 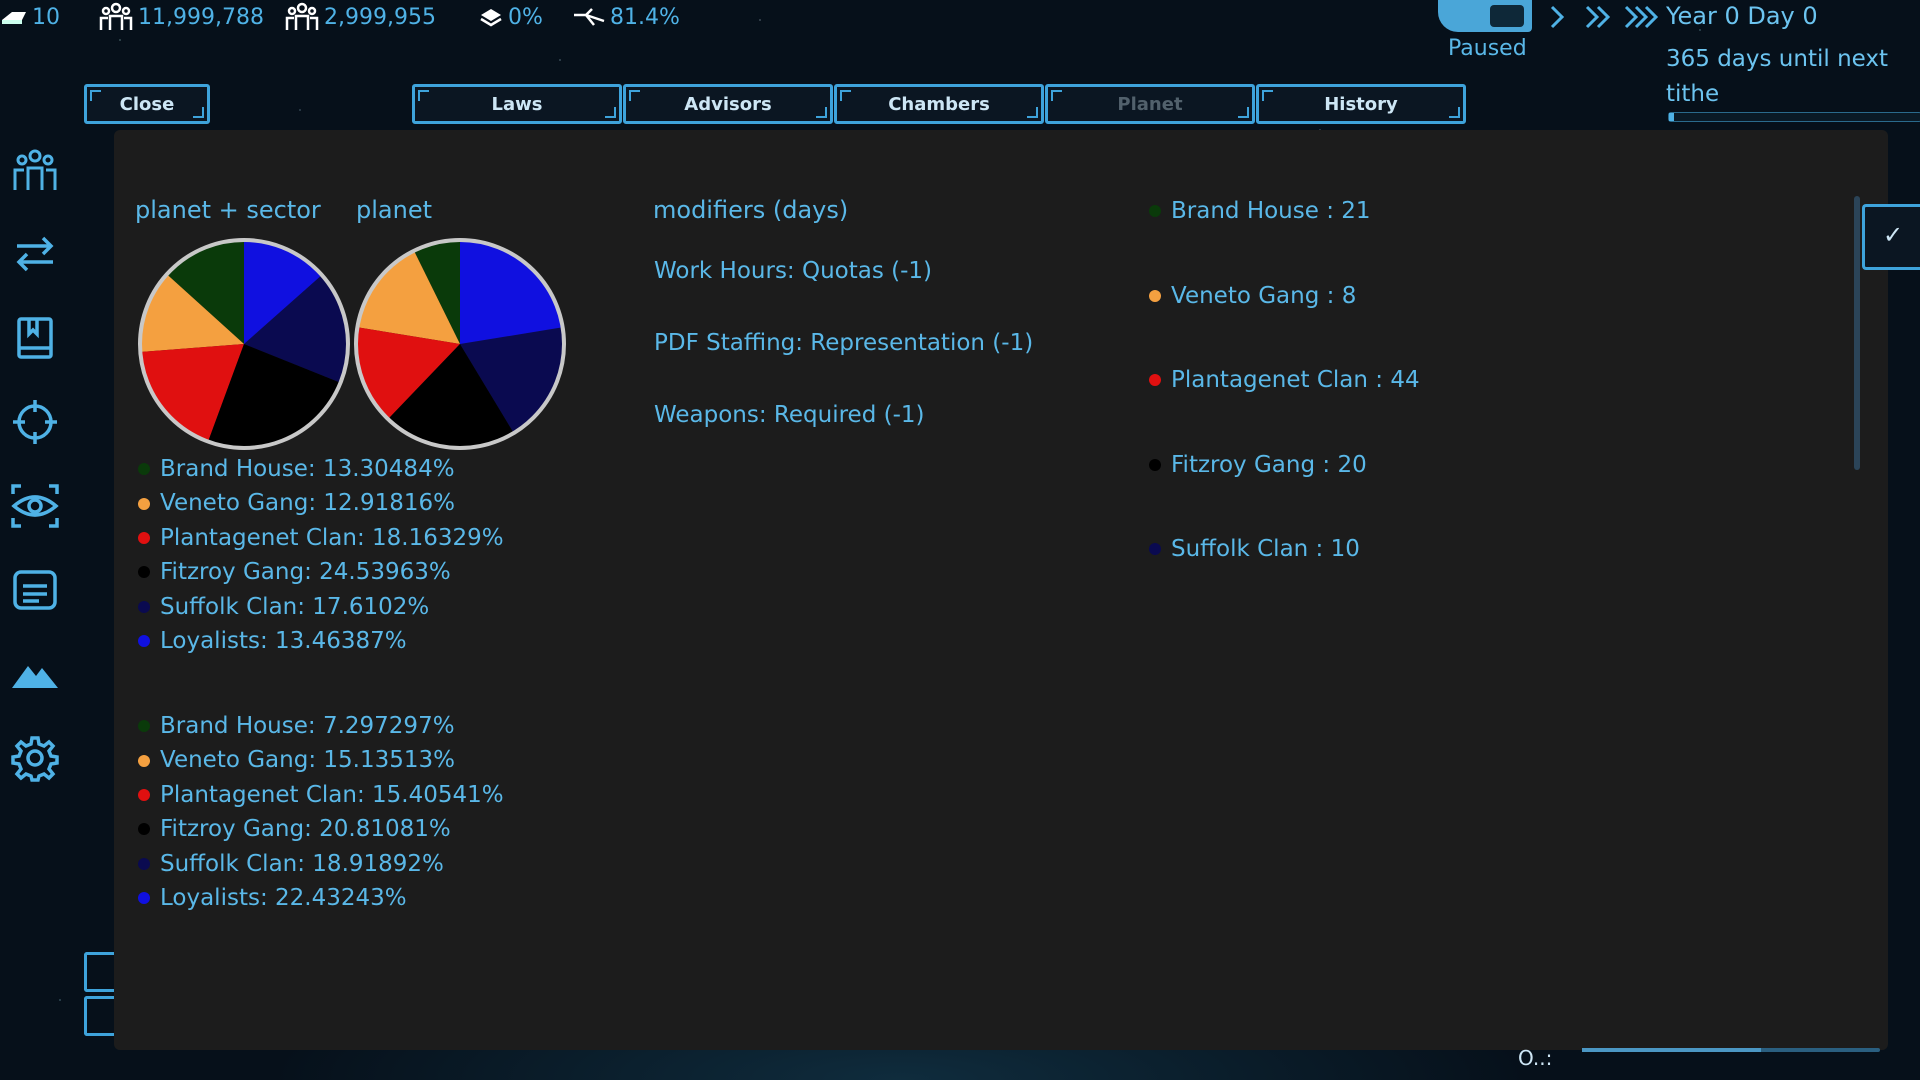 I want to click on tithe-progress-bar, so click(x=1794, y=117).